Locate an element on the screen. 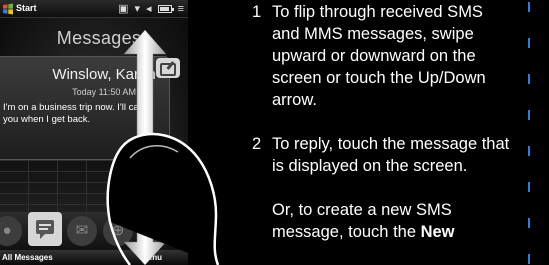 This screenshot has width=549, height=265. tab-people: ● is located at coordinates (11, 231).